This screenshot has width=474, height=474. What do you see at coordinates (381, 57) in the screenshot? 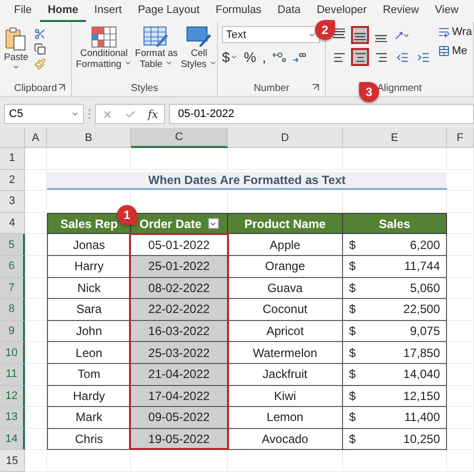
I see `align-right-icon` at bounding box center [381, 57].